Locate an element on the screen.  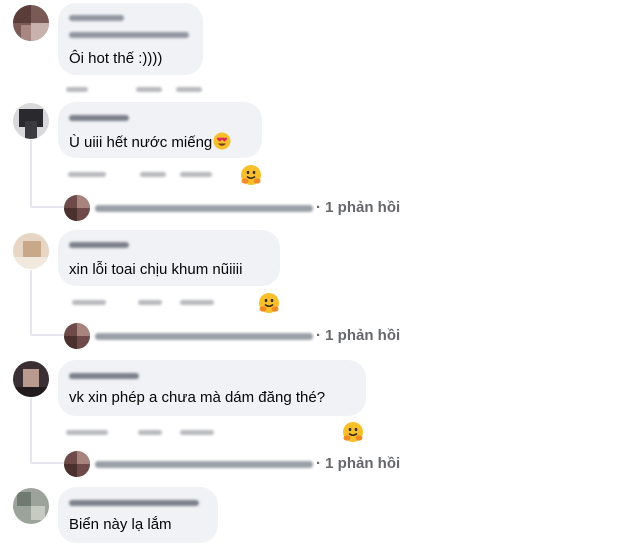
comment-text: xin lỗi toai chịu khum nũiiii is located at coordinates (156, 269).